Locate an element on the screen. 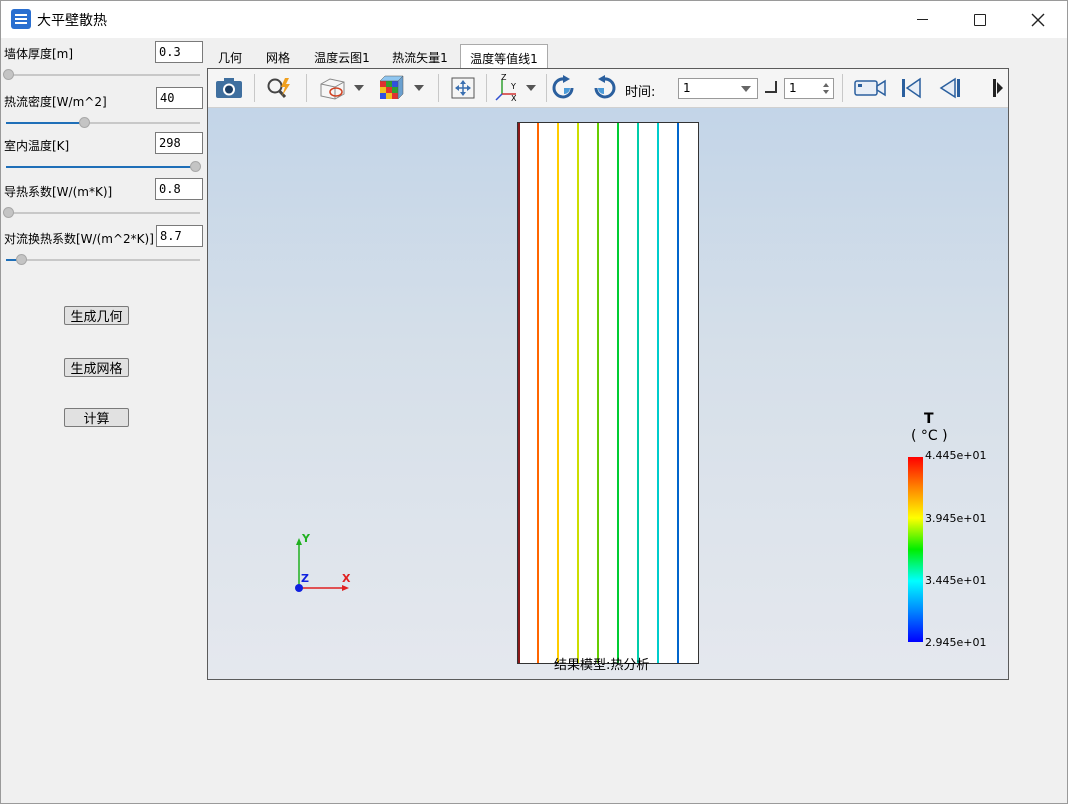  close-icon is located at coordinates (1038, 19).